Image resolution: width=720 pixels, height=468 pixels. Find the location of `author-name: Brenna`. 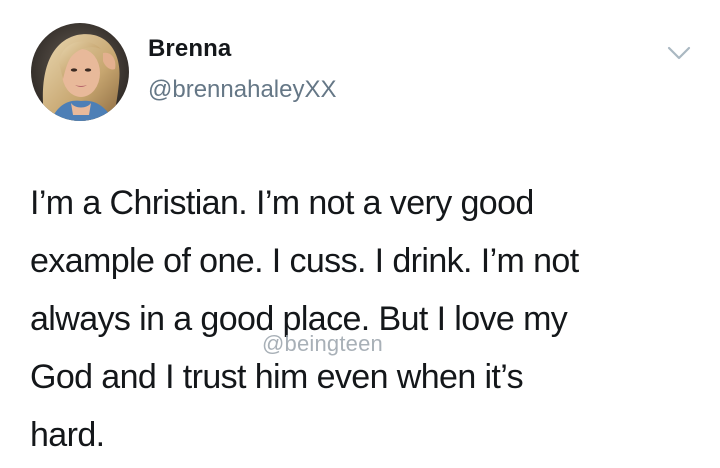

author-name: Brenna is located at coordinates (189, 49).